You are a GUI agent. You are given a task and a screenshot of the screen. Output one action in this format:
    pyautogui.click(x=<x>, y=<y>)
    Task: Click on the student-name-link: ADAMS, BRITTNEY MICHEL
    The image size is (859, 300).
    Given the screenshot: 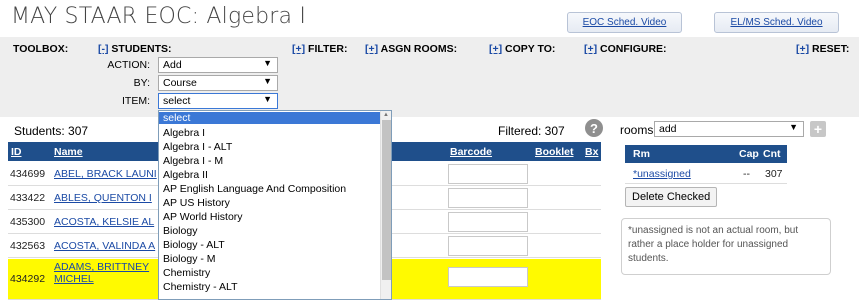 What is the action you would take?
    pyautogui.click(x=101, y=273)
    